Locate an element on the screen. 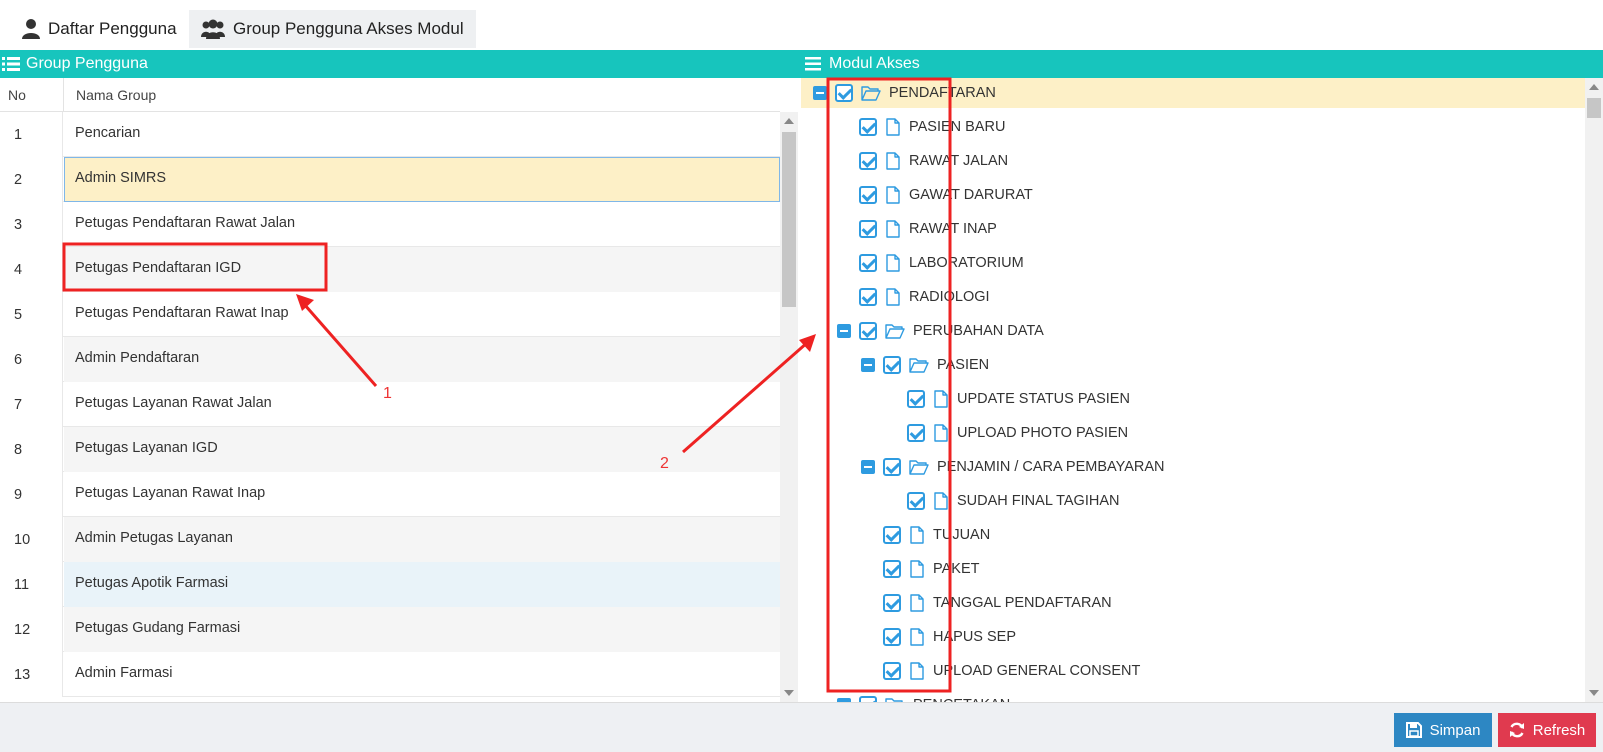 The height and width of the screenshot is (752, 1603). row-number: 2 is located at coordinates (31, 179).